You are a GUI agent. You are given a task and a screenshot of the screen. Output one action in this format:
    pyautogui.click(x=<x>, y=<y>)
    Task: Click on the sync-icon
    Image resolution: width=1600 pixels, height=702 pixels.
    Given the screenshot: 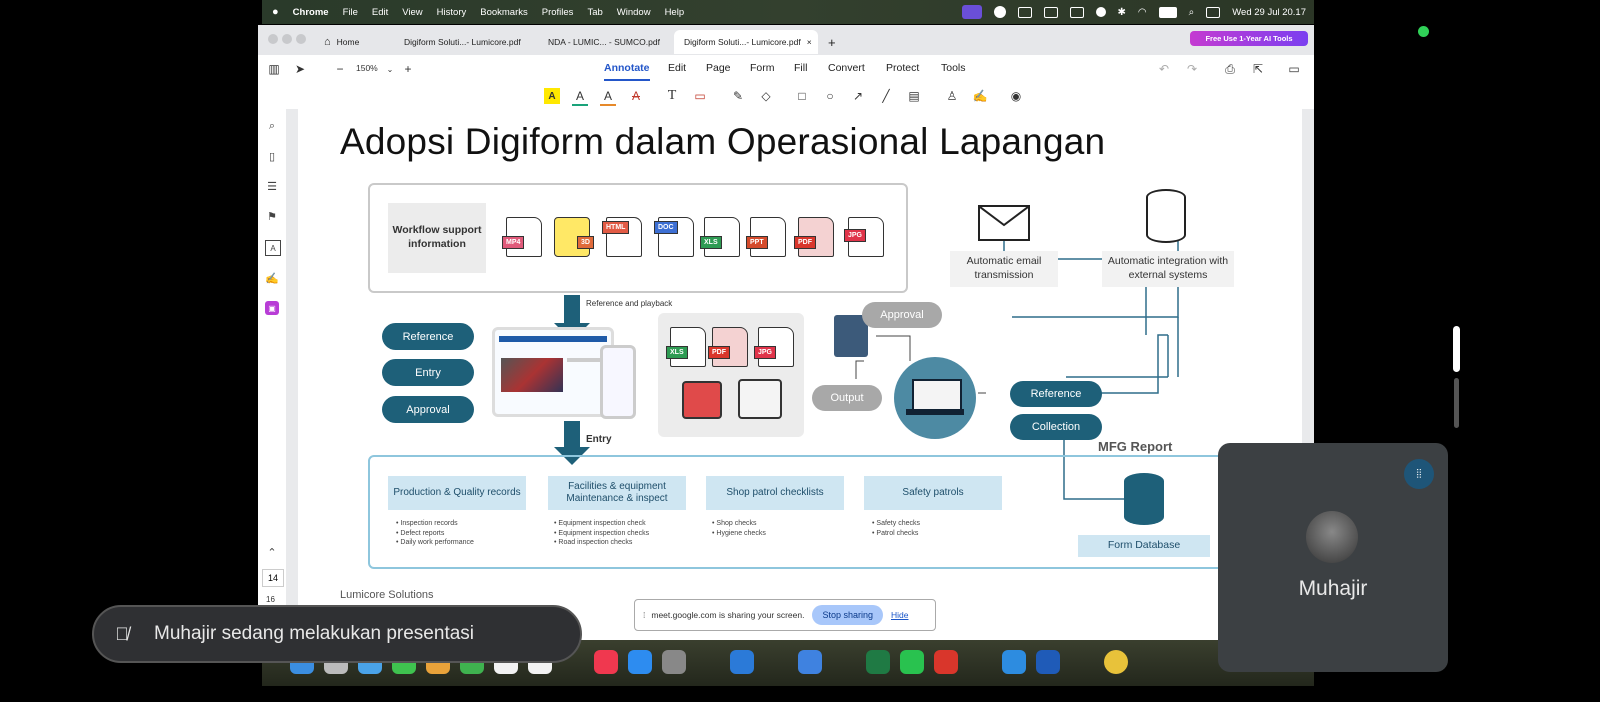 What is the action you would take?
    pyautogui.click(x=1050, y=12)
    